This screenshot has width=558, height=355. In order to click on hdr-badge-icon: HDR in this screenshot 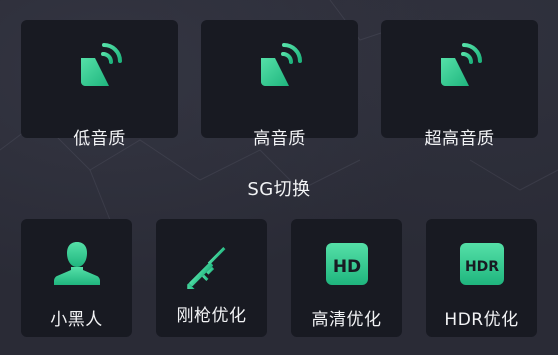, I will do `click(481, 264)`.